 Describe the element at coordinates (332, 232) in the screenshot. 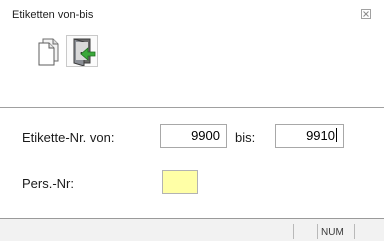

I see `num-lock-indicator: NUM` at that location.